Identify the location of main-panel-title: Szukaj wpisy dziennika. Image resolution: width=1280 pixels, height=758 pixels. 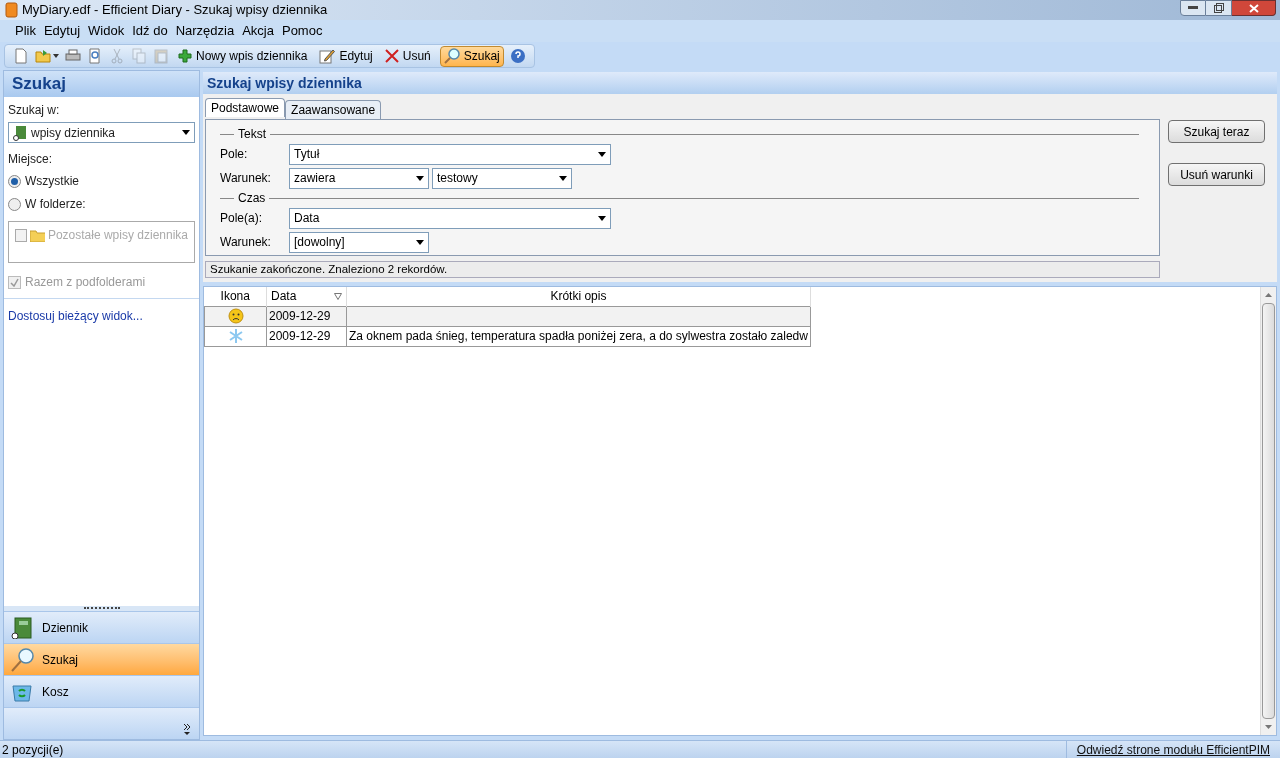
(740, 83).